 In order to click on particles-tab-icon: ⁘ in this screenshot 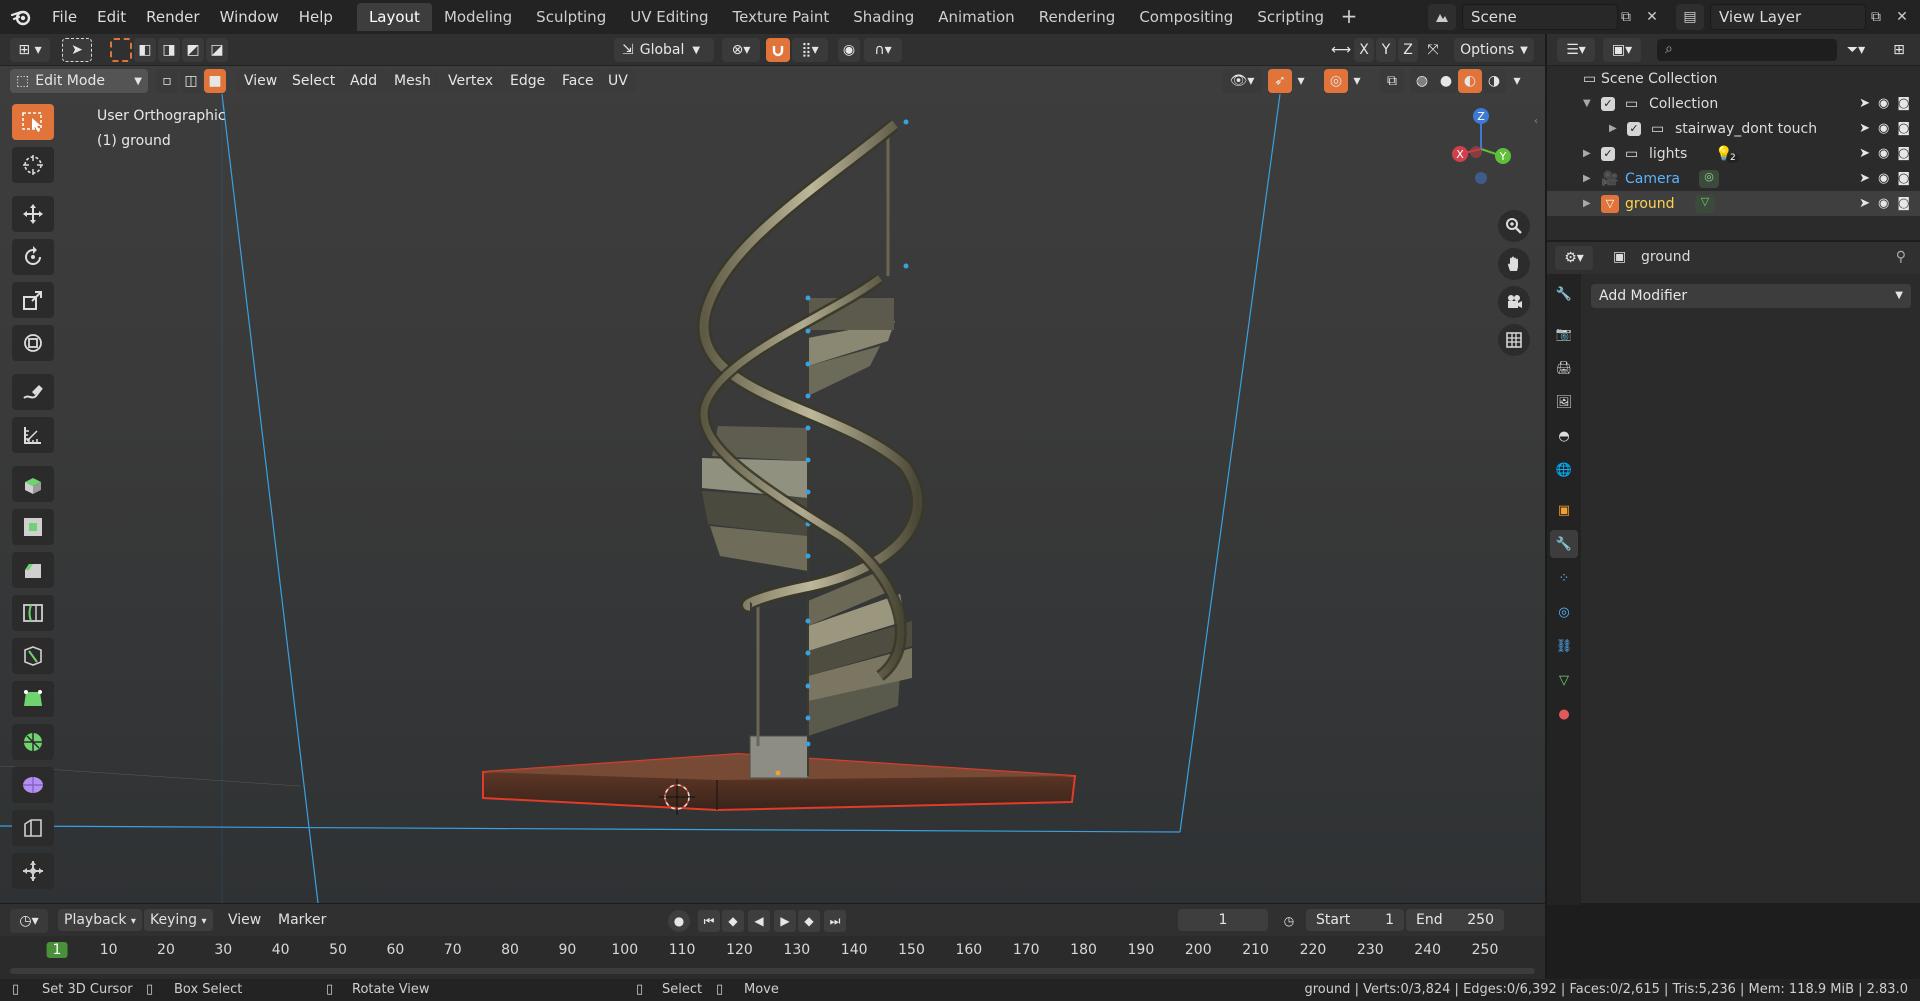, I will do `click(1564, 578)`.